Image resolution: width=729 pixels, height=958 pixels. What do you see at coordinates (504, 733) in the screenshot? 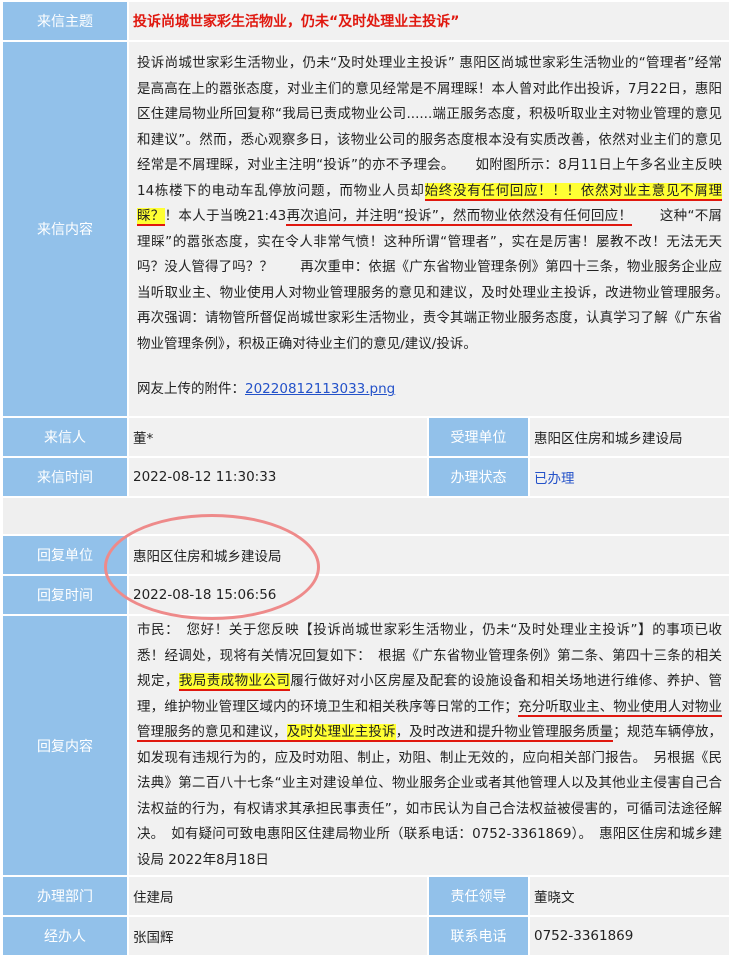
I see `reply-underline: ，及时改进和提升物业管理服务质量` at bounding box center [504, 733].